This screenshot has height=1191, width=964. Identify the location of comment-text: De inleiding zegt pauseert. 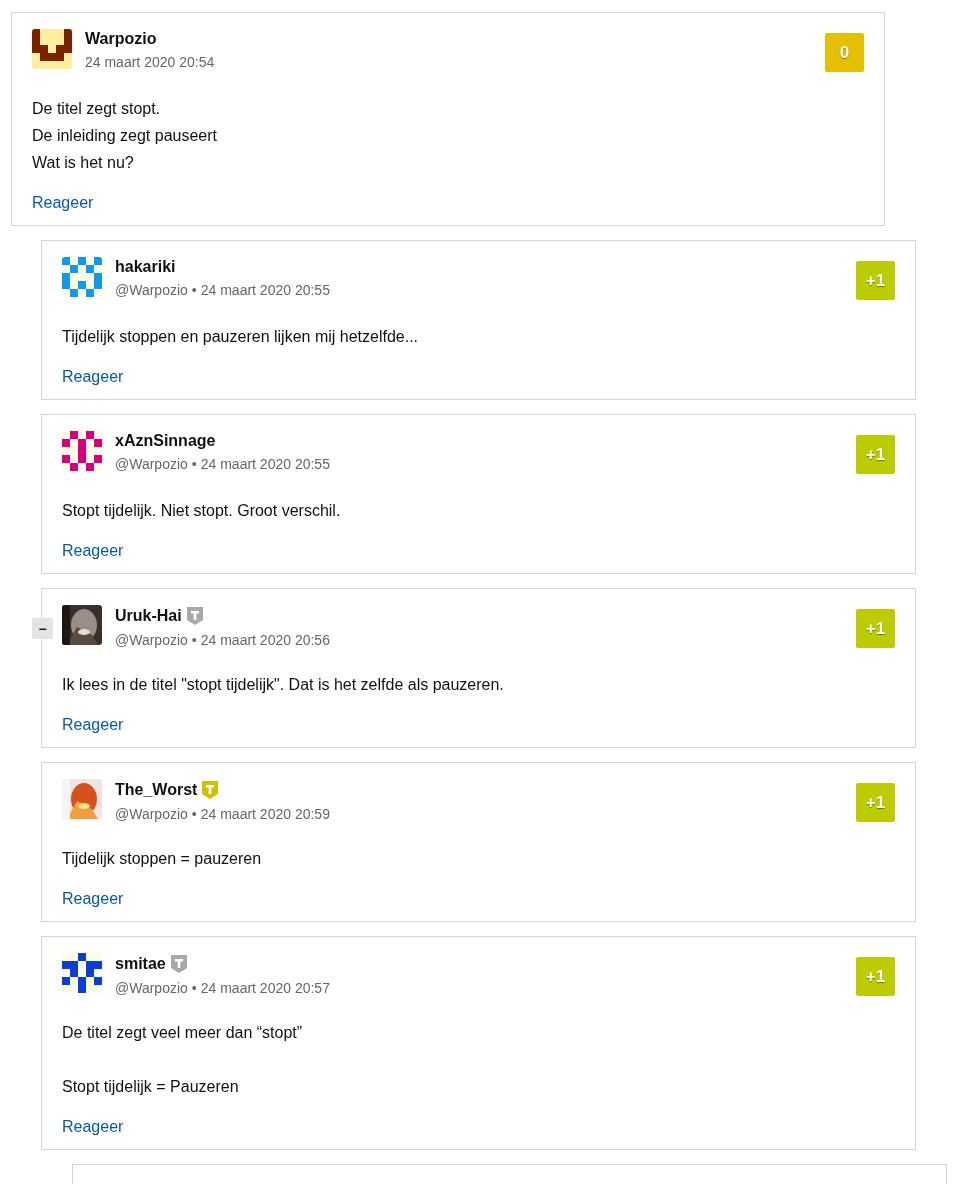
(125, 136).